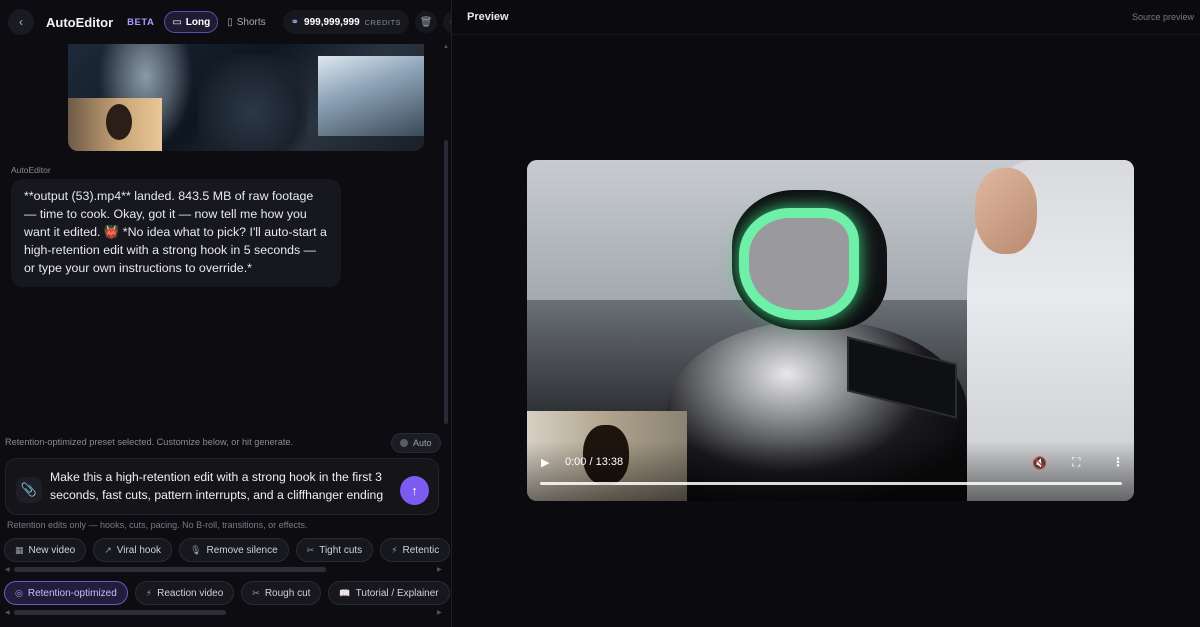 The height and width of the screenshot is (627, 1200). I want to click on attach-button: 📎, so click(29, 490).